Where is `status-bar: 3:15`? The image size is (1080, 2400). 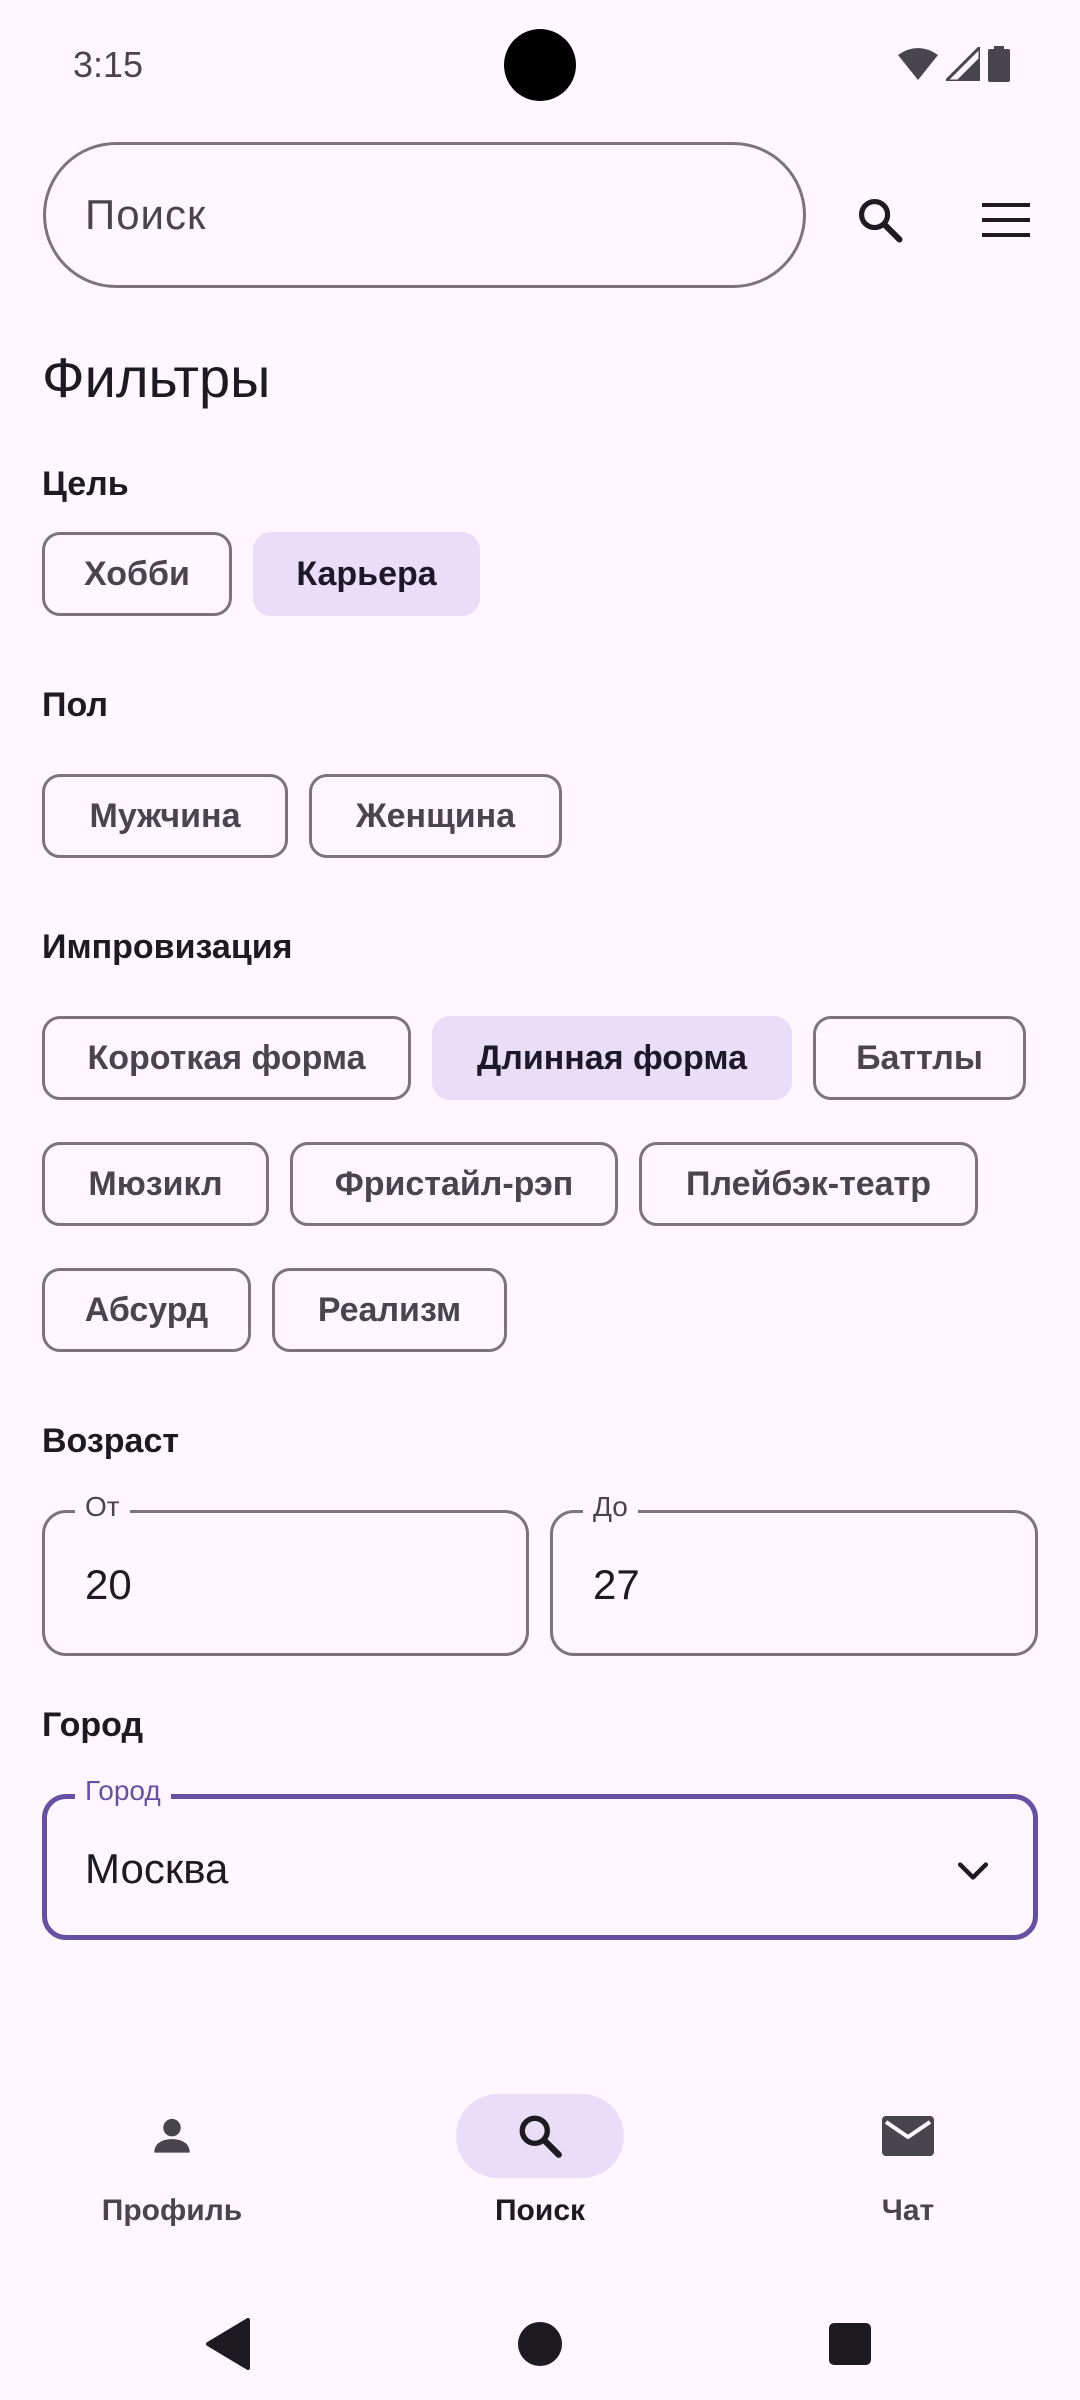 status-bar: 3:15 is located at coordinates (540, 65).